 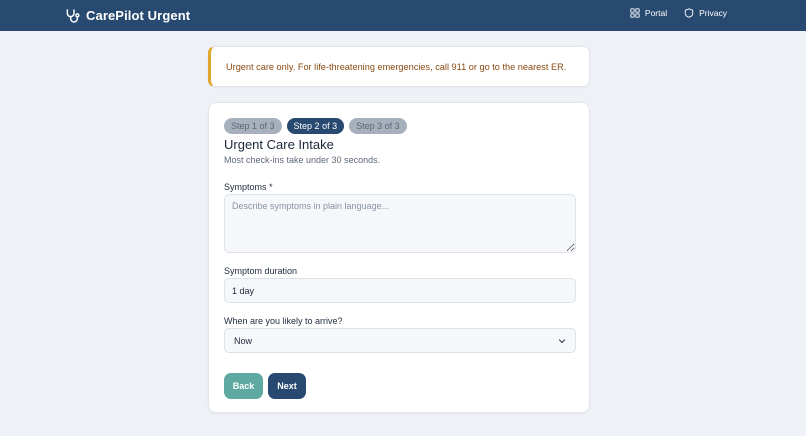 What do you see at coordinates (302, 160) in the screenshot?
I see `form-subtitle: Most check-ins take under 30 seconds.` at bounding box center [302, 160].